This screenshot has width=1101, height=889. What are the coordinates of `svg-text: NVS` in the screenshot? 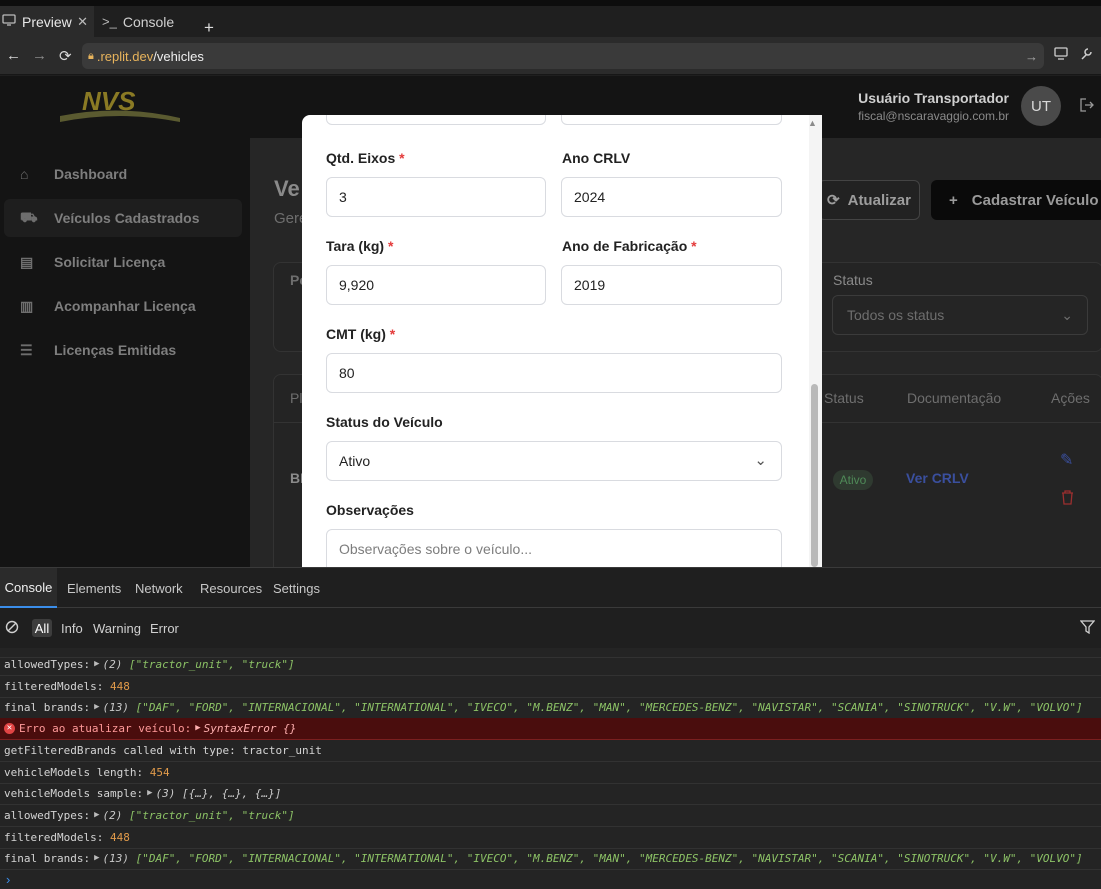 It's located at (109, 101).